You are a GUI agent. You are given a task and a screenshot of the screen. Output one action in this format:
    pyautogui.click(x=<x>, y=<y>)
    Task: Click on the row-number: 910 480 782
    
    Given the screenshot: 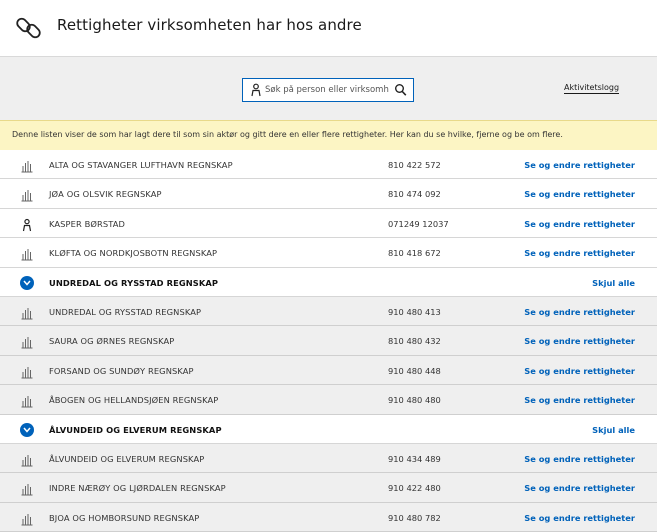 What is the action you would take?
    pyautogui.click(x=414, y=517)
    